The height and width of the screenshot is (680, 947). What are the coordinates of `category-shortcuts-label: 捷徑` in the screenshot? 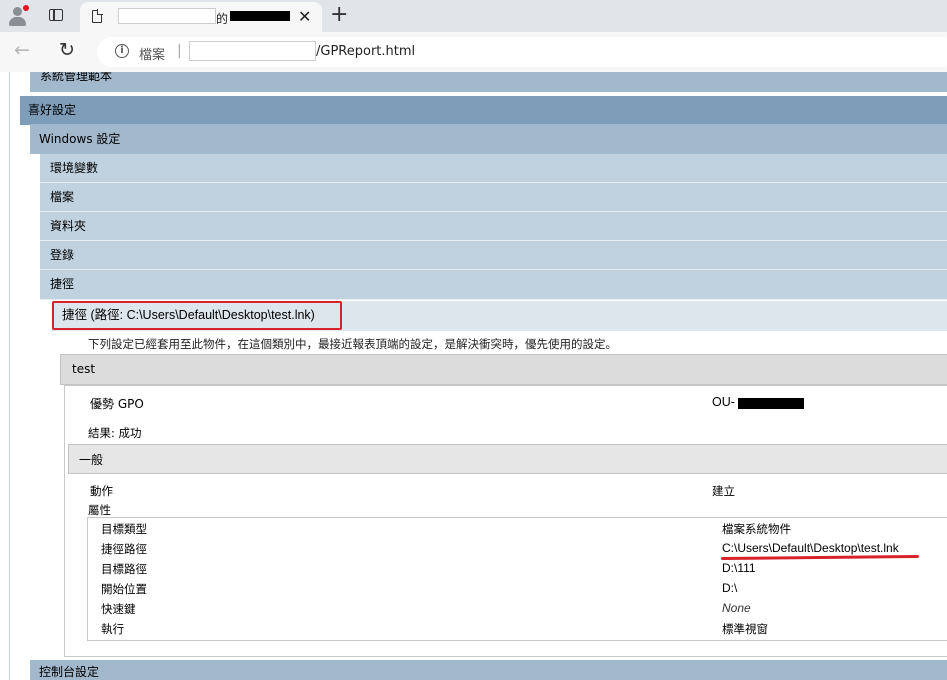 It's located at (62, 284).